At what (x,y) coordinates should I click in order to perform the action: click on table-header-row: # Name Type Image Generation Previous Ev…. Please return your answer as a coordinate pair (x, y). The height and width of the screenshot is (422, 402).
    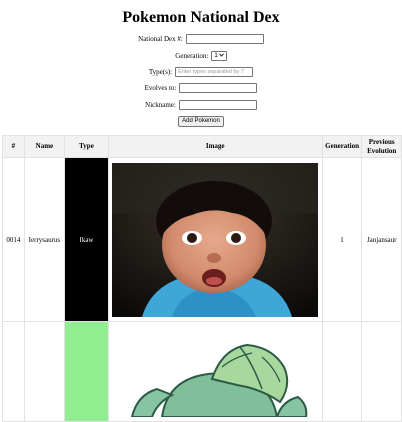
    Looking at the image, I should click on (202, 146).